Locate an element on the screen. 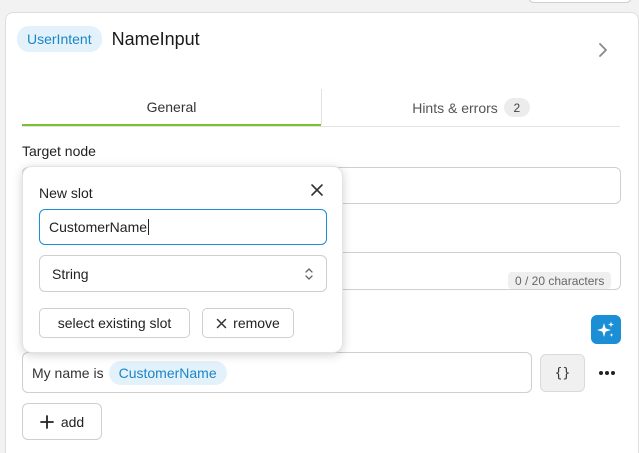 Image resolution: width=639 pixels, height=453 pixels. slot-type-select: String is located at coordinates (183, 273).